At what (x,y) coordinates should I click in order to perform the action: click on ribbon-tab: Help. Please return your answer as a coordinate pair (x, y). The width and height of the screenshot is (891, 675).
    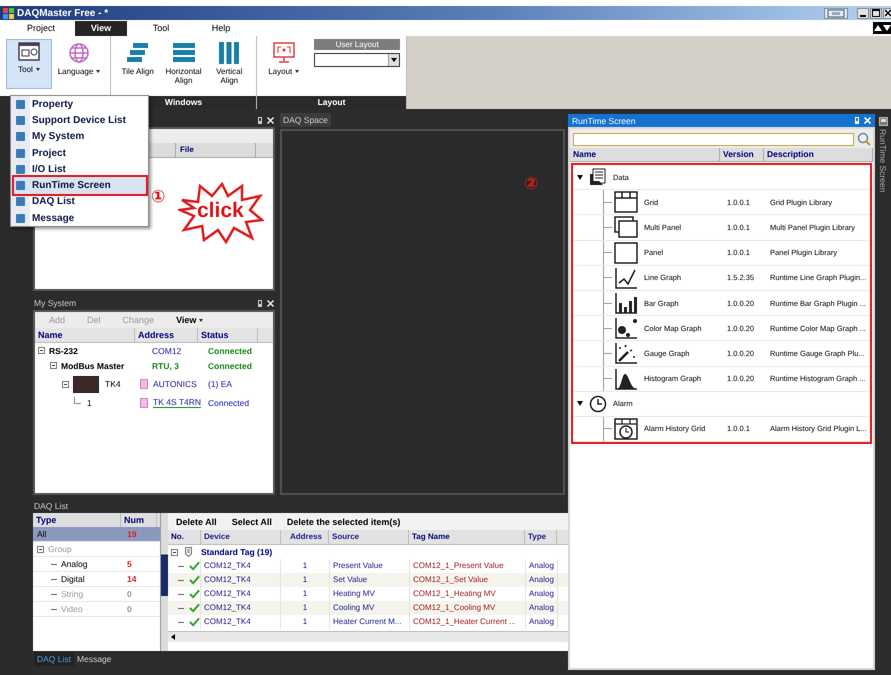
    Looking at the image, I should click on (221, 28).